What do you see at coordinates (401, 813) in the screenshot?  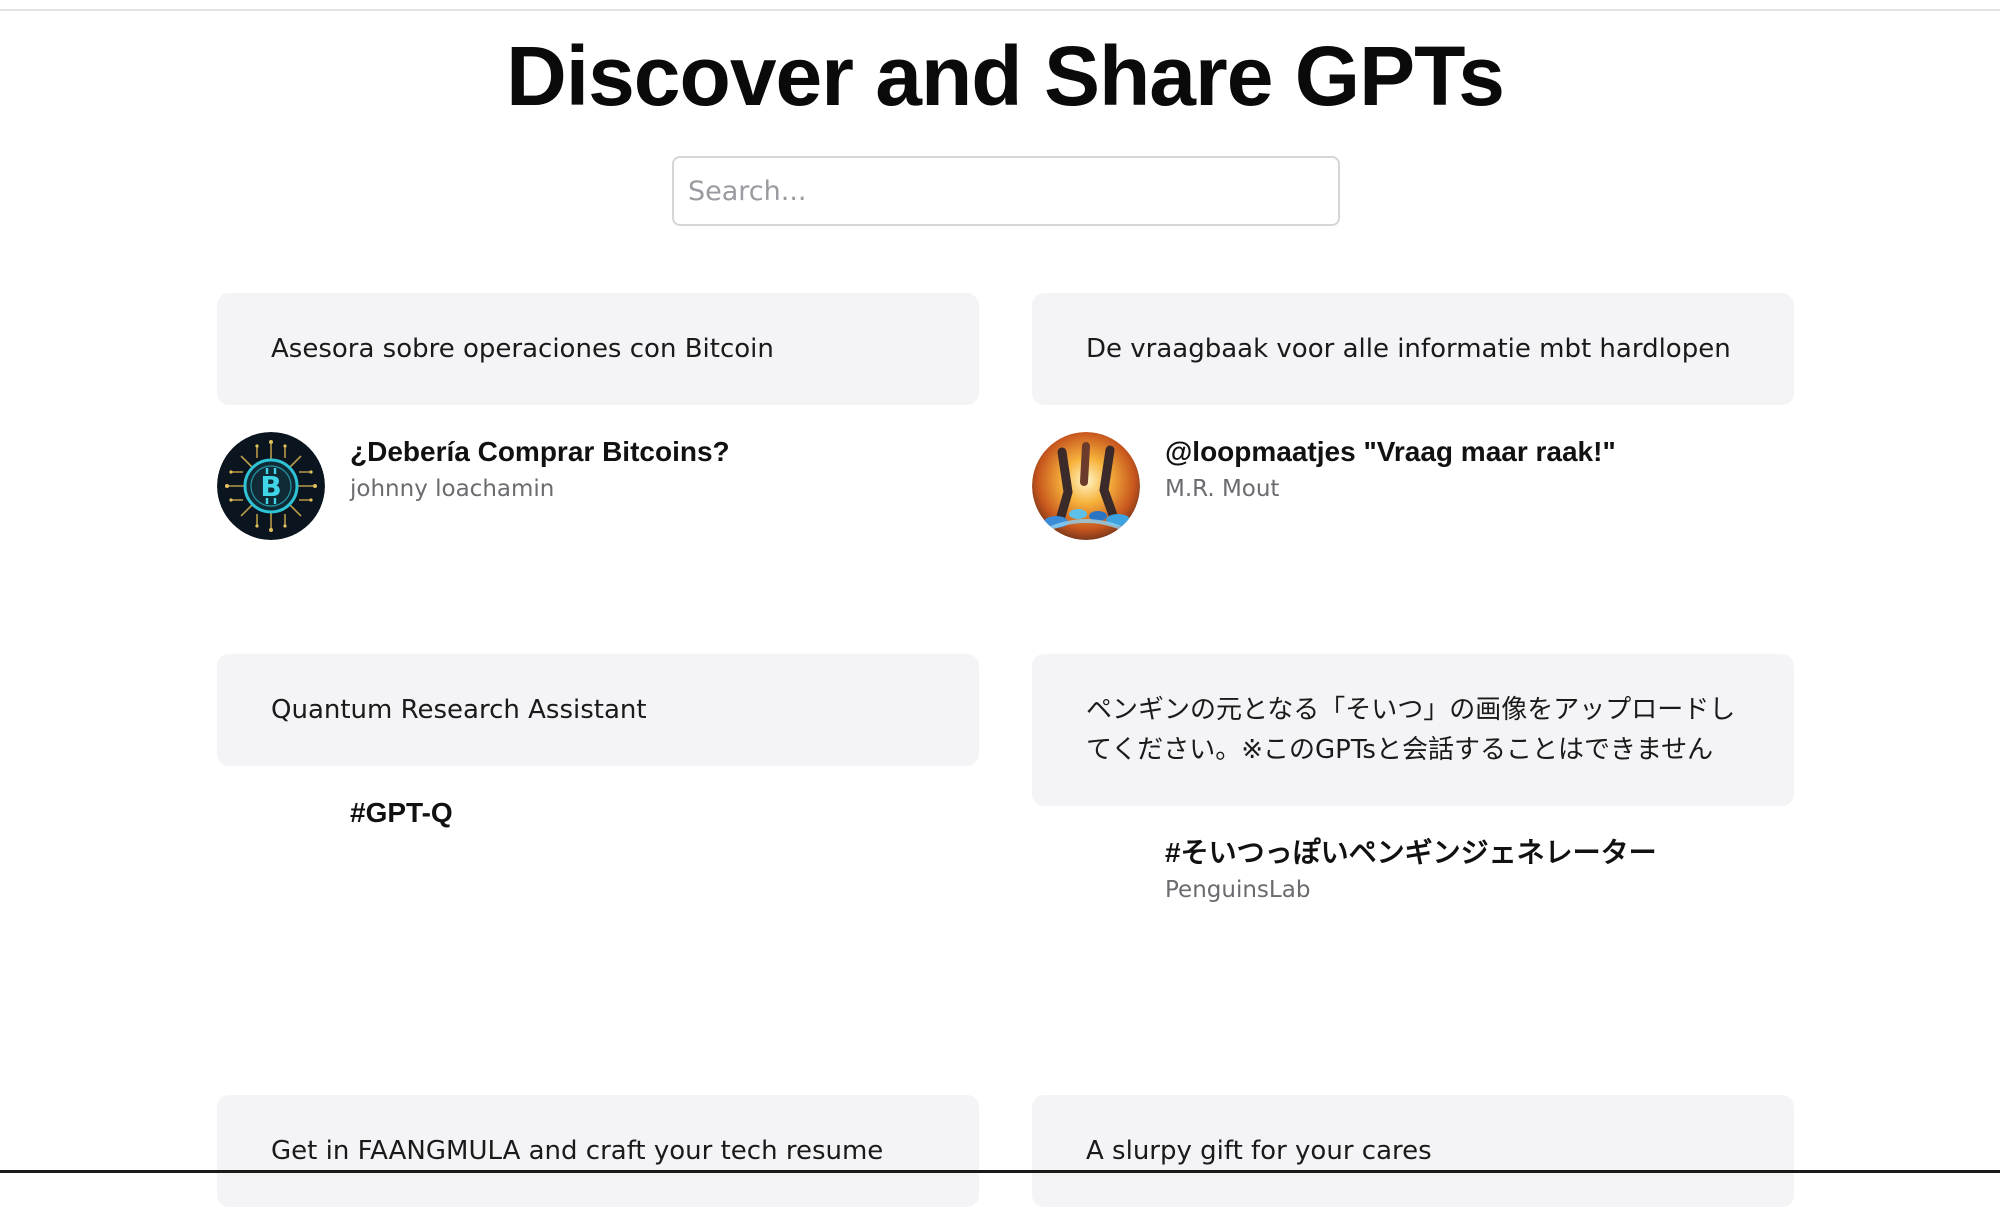 I see `gpt-name: #GPT-Q` at bounding box center [401, 813].